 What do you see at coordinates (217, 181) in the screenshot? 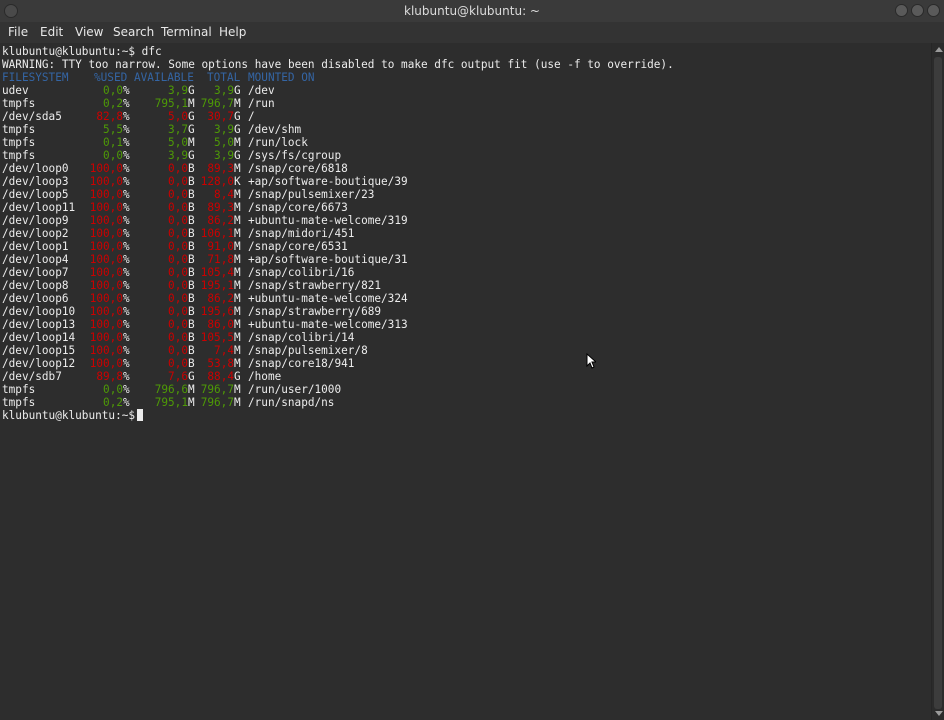
I see `total-cell: 128,0` at bounding box center [217, 181].